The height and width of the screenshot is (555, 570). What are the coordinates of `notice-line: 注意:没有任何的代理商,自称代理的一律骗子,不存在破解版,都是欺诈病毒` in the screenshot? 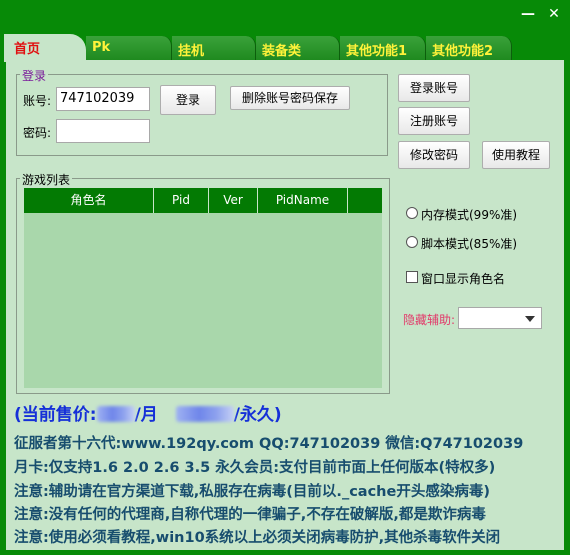 It's located at (250, 515).